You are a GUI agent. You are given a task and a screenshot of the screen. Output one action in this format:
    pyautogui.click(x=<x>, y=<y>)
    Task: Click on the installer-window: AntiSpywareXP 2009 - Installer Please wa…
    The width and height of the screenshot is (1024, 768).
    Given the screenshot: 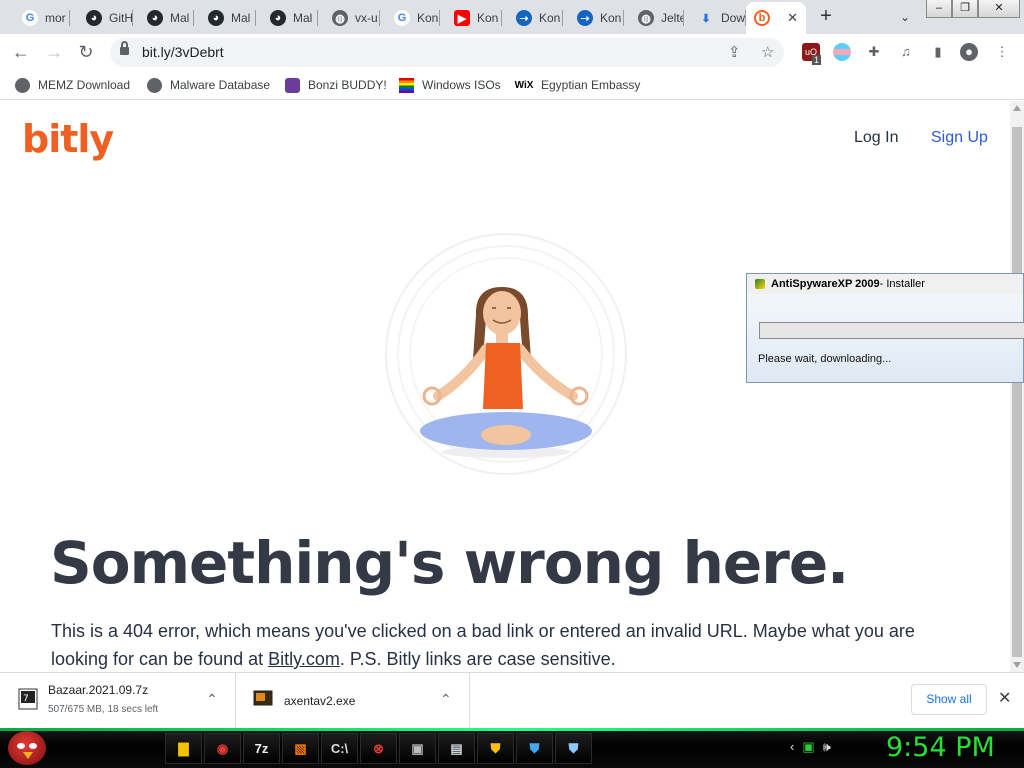 What is the action you would take?
    pyautogui.click(x=885, y=328)
    